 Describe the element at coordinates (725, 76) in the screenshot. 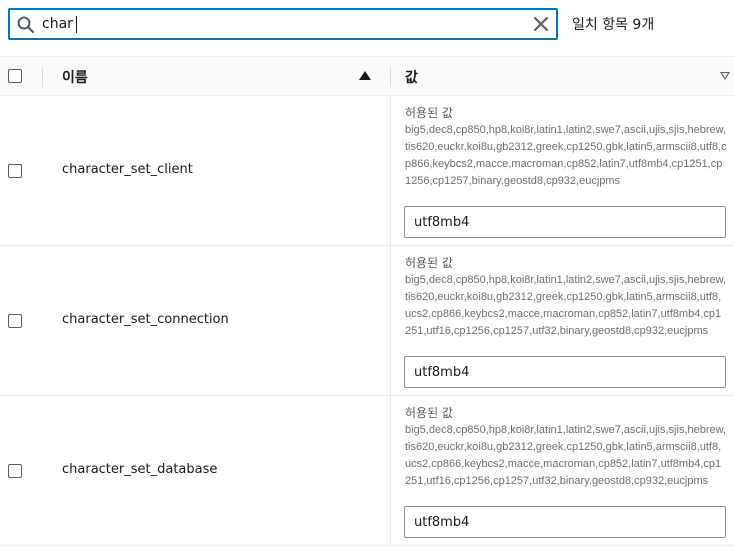

I see `sort-descending-icon` at that location.